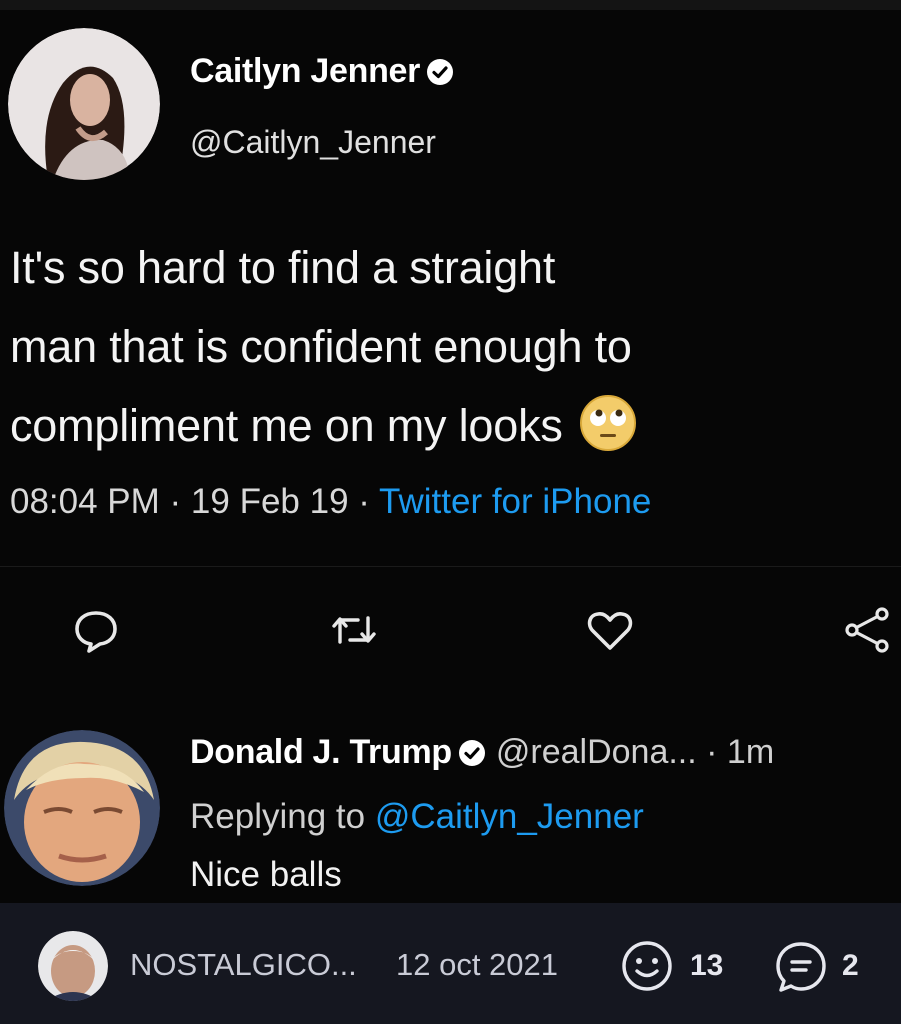 This screenshot has width=901, height=1024. Describe the element at coordinates (269, 501) in the screenshot. I see `tweet-date: 19 Feb 19` at that location.